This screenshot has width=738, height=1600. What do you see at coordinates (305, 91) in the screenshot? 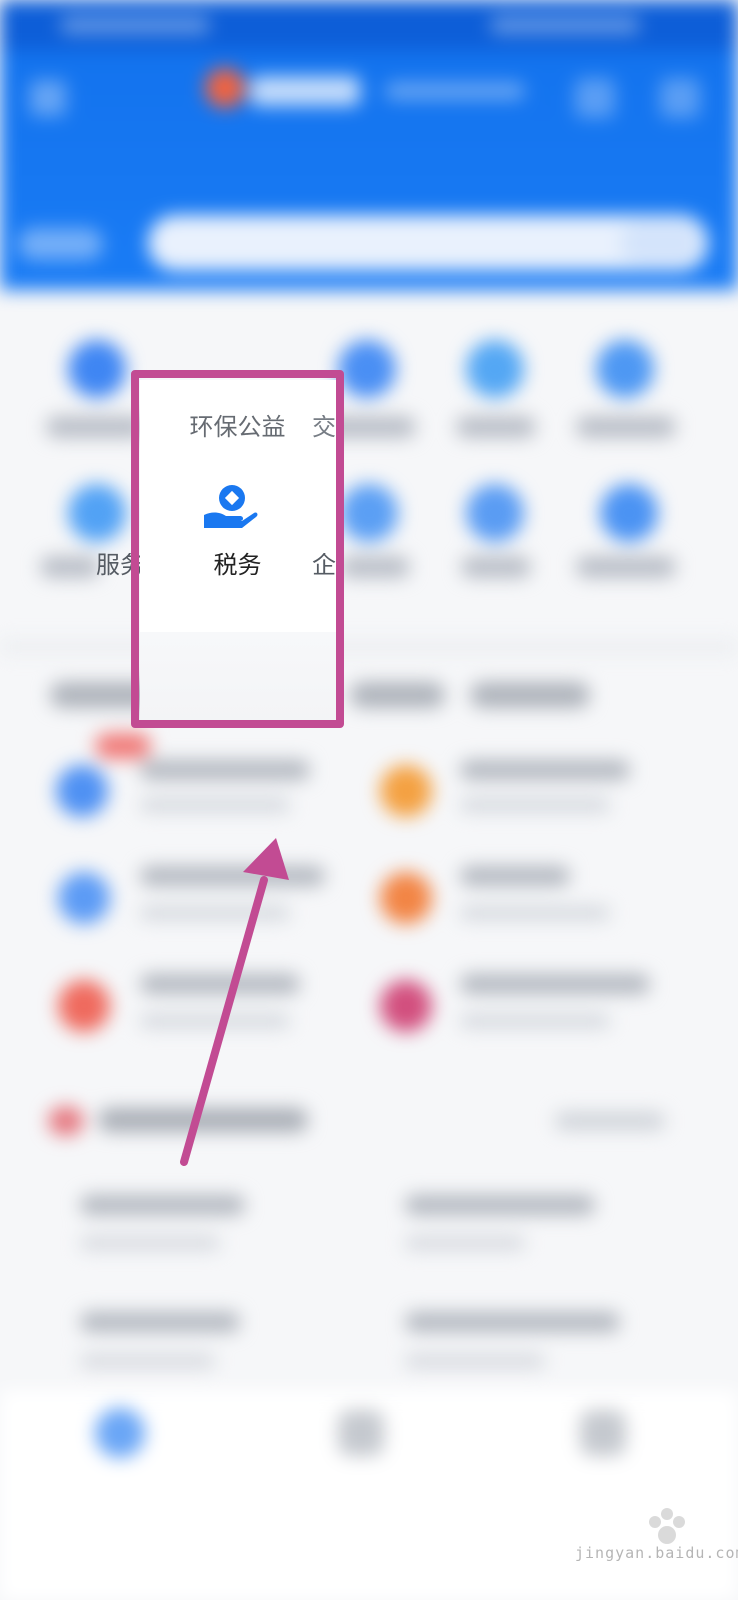
I see `app-logo-text` at bounding box center [305, 91].